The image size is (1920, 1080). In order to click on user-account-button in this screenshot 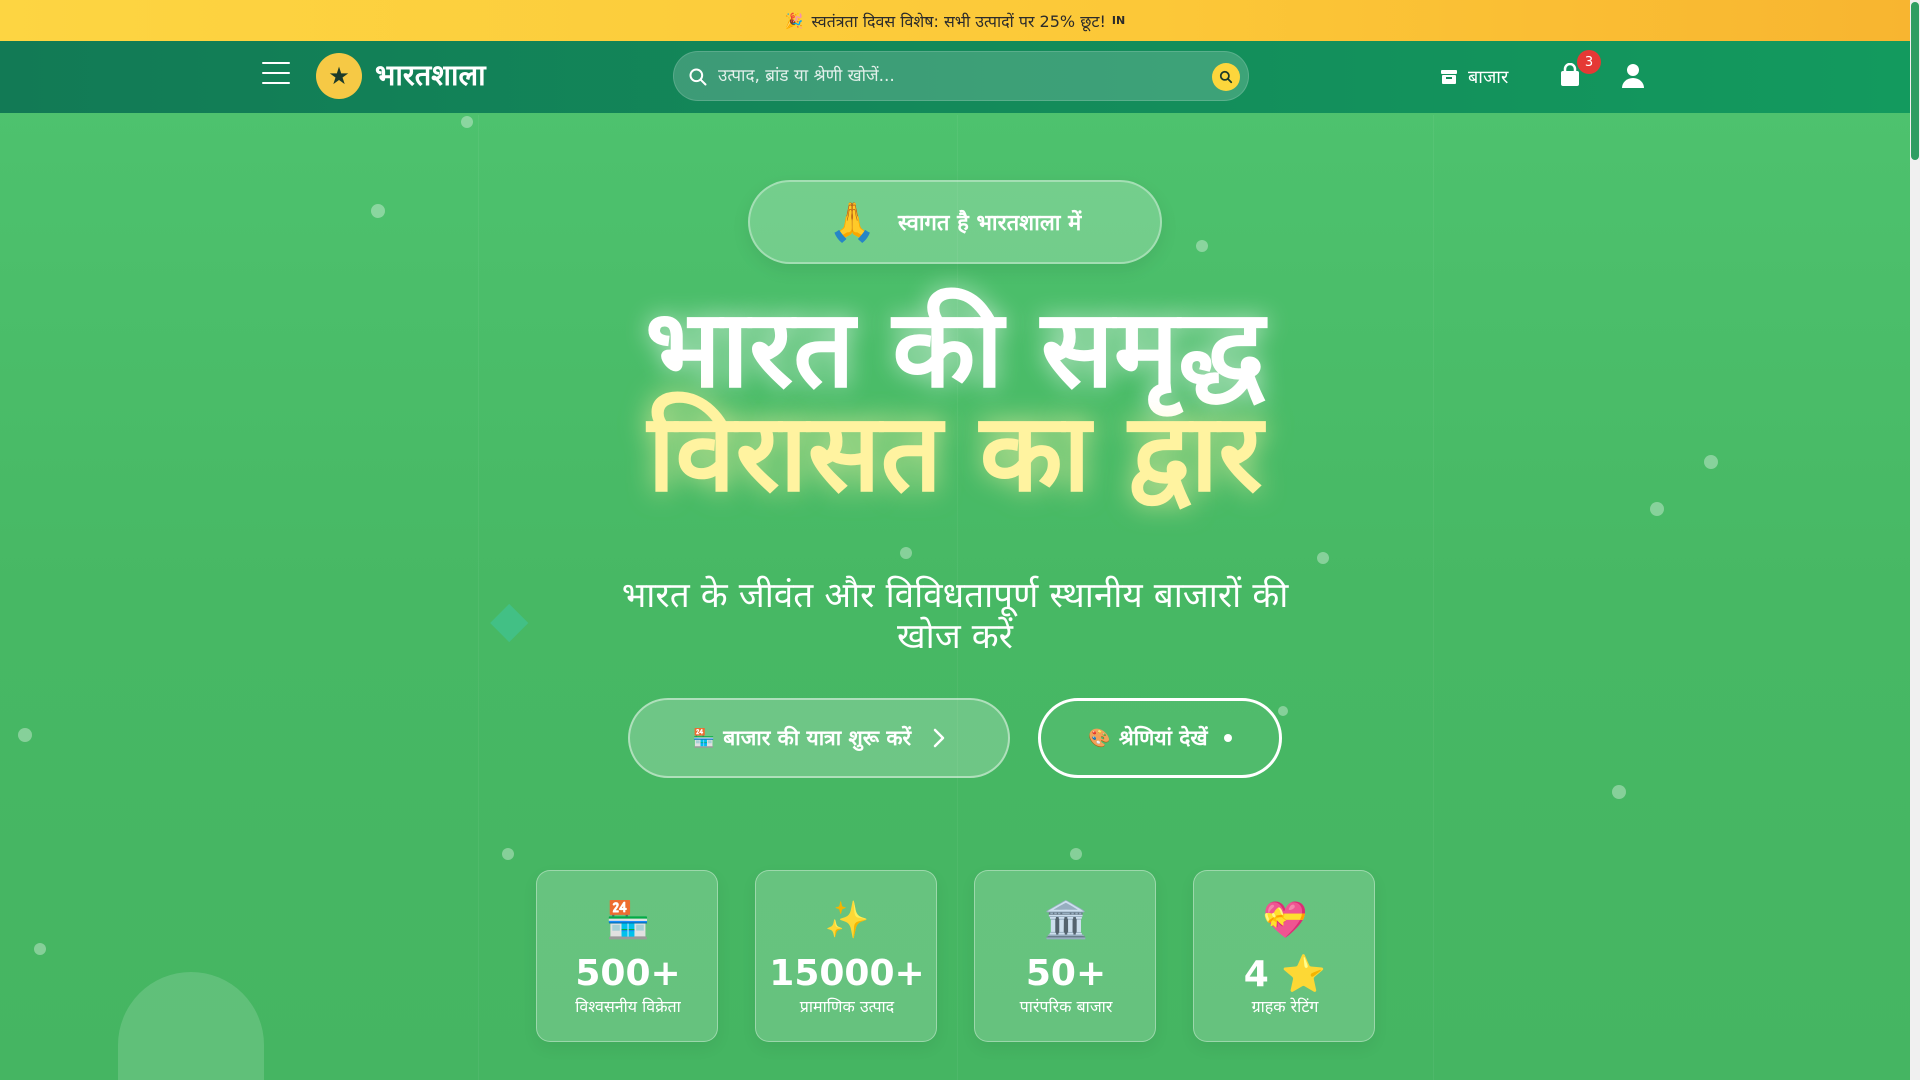, I will do `click(1634, 76)`.